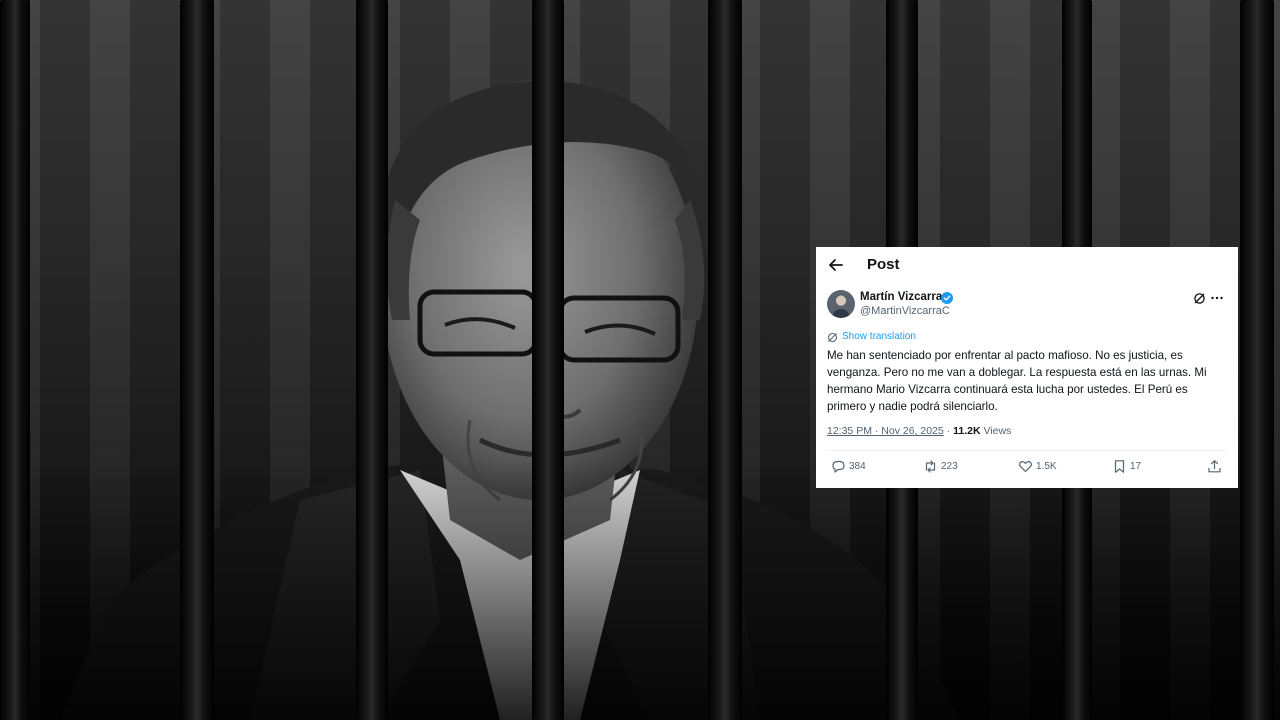 Image resolution: width=1280 pixels, height=720 pixels. I want to click on back-button, so click(836, 265).